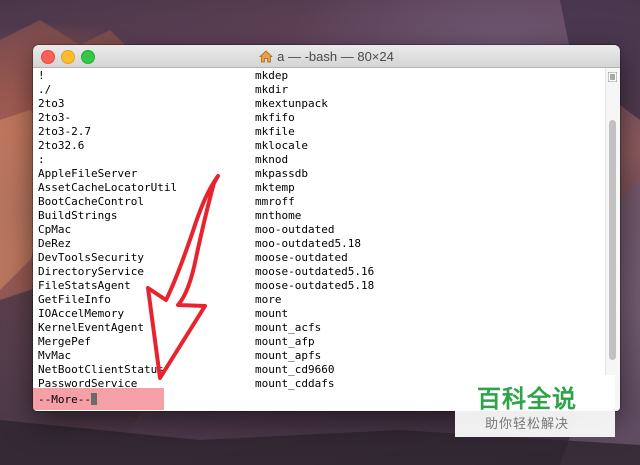  Describe the element at coordinates (288, 355) in the screenshot. I see `command-entry: mount_apfs` at that location.